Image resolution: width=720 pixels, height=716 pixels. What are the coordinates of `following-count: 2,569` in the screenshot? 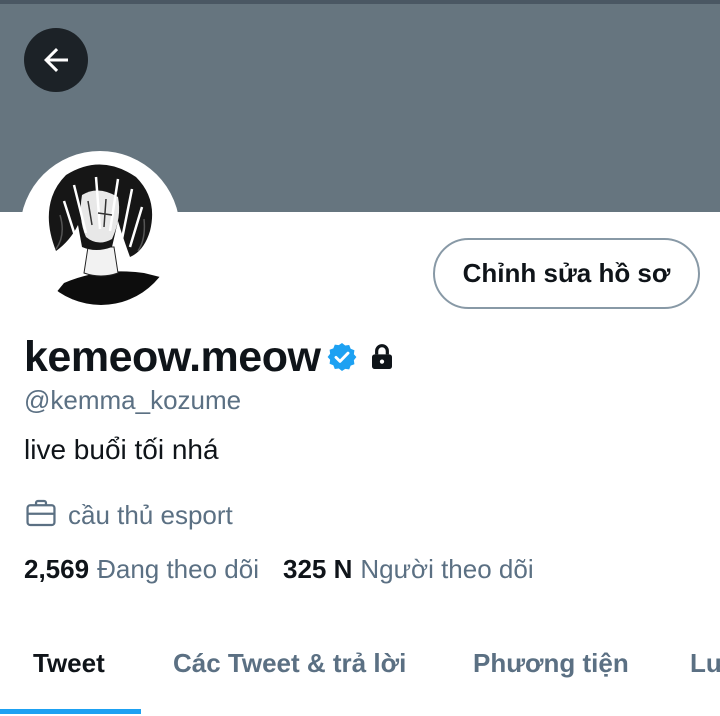 It's located at (57, 569).